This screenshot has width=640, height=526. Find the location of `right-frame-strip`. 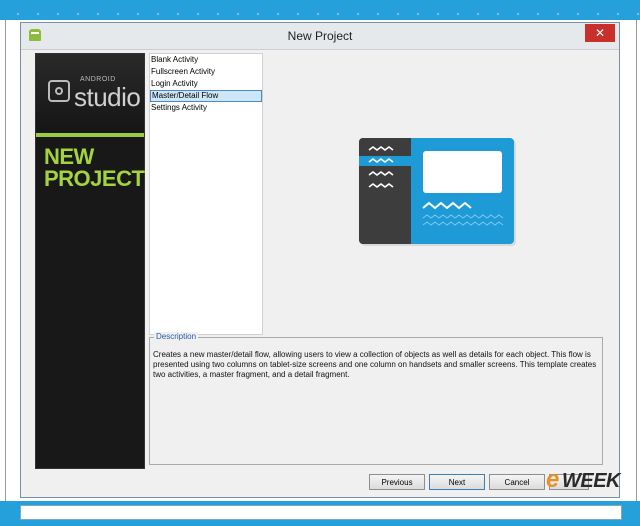

right-frame-strip is located at coordinates (638, 260).